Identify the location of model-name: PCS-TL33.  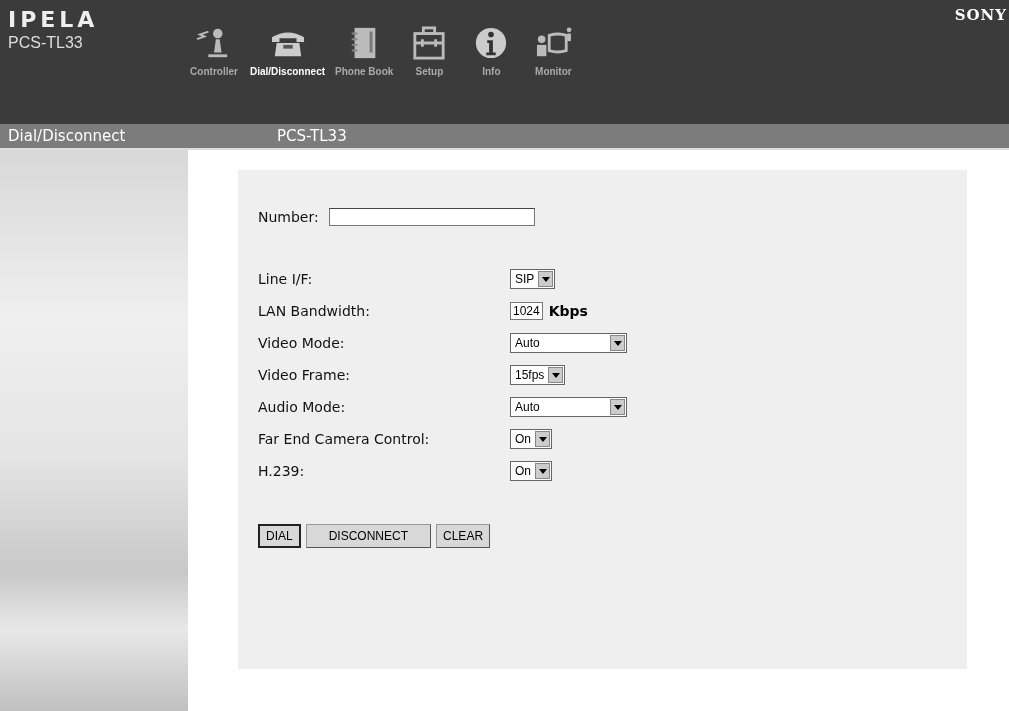
(45, 43).